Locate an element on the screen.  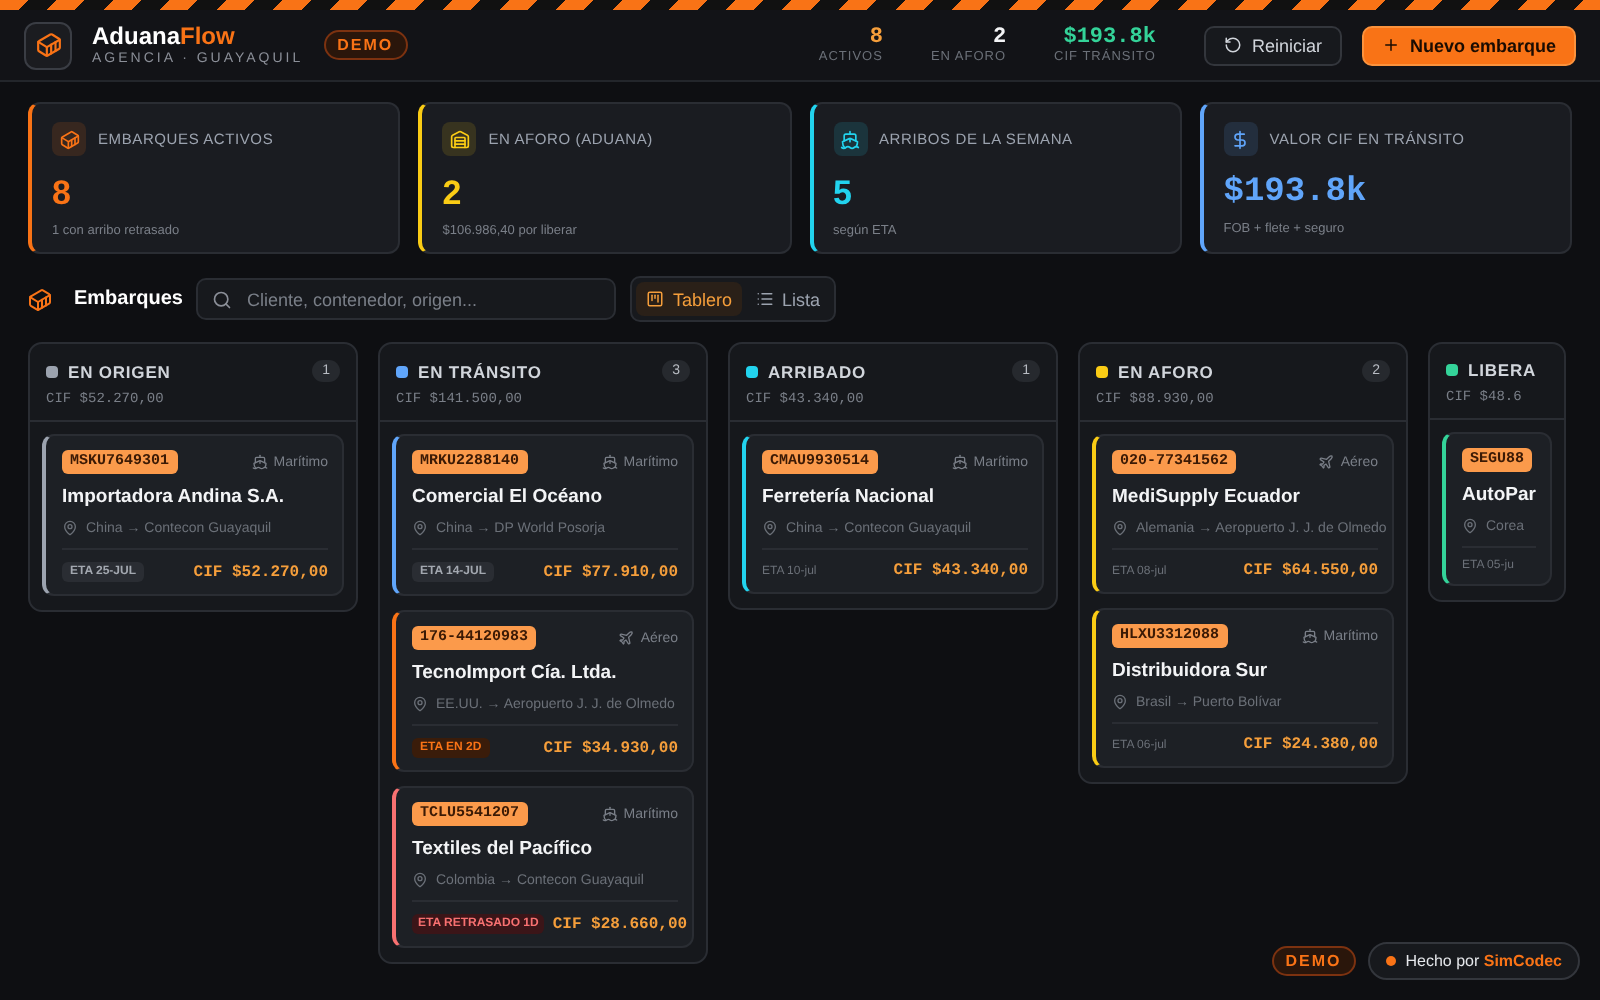
search-icon is located at coordinates (222, 299).